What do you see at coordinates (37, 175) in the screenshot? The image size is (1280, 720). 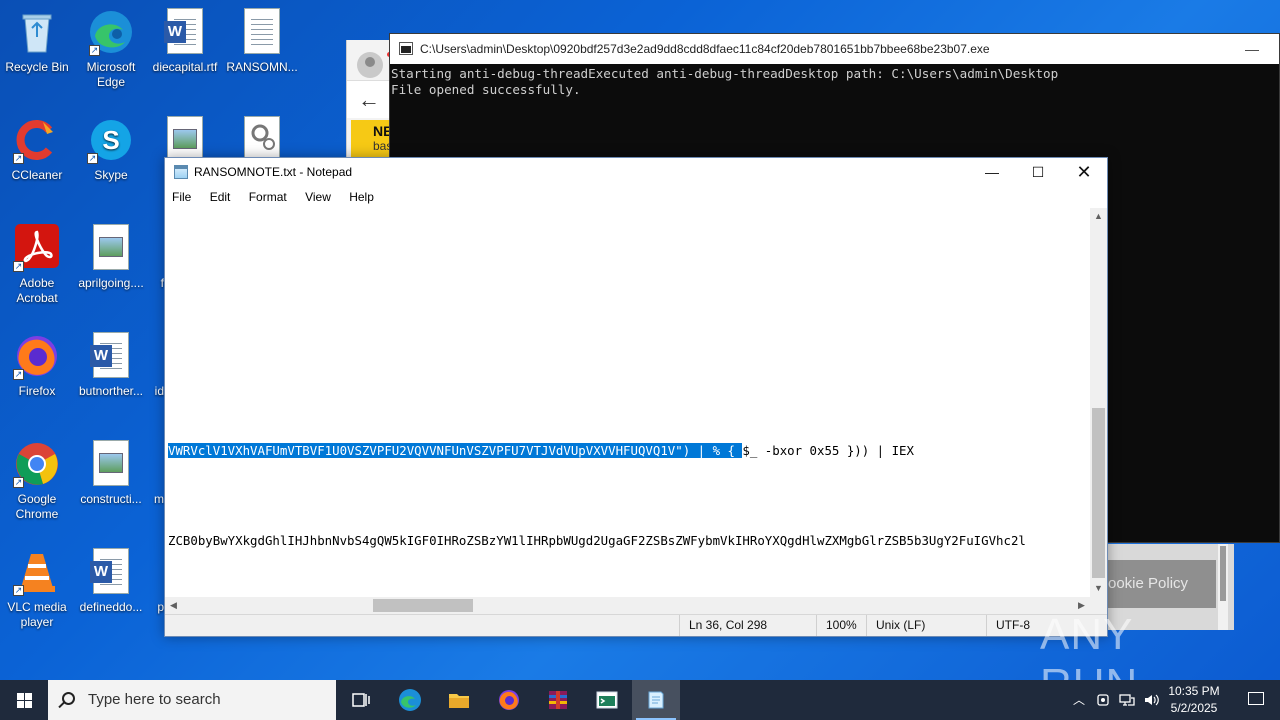 I see `desktop-icon-label: CCleaner` at bounding box center [37, 175].